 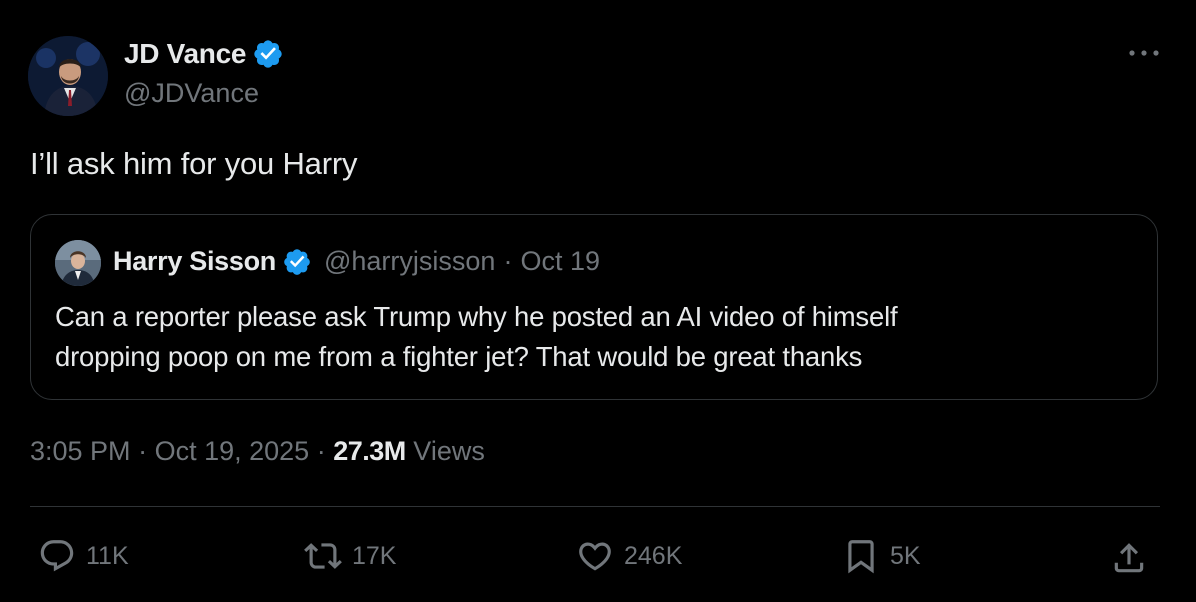 I want to click on more-button, so click(x=1144, y=53).